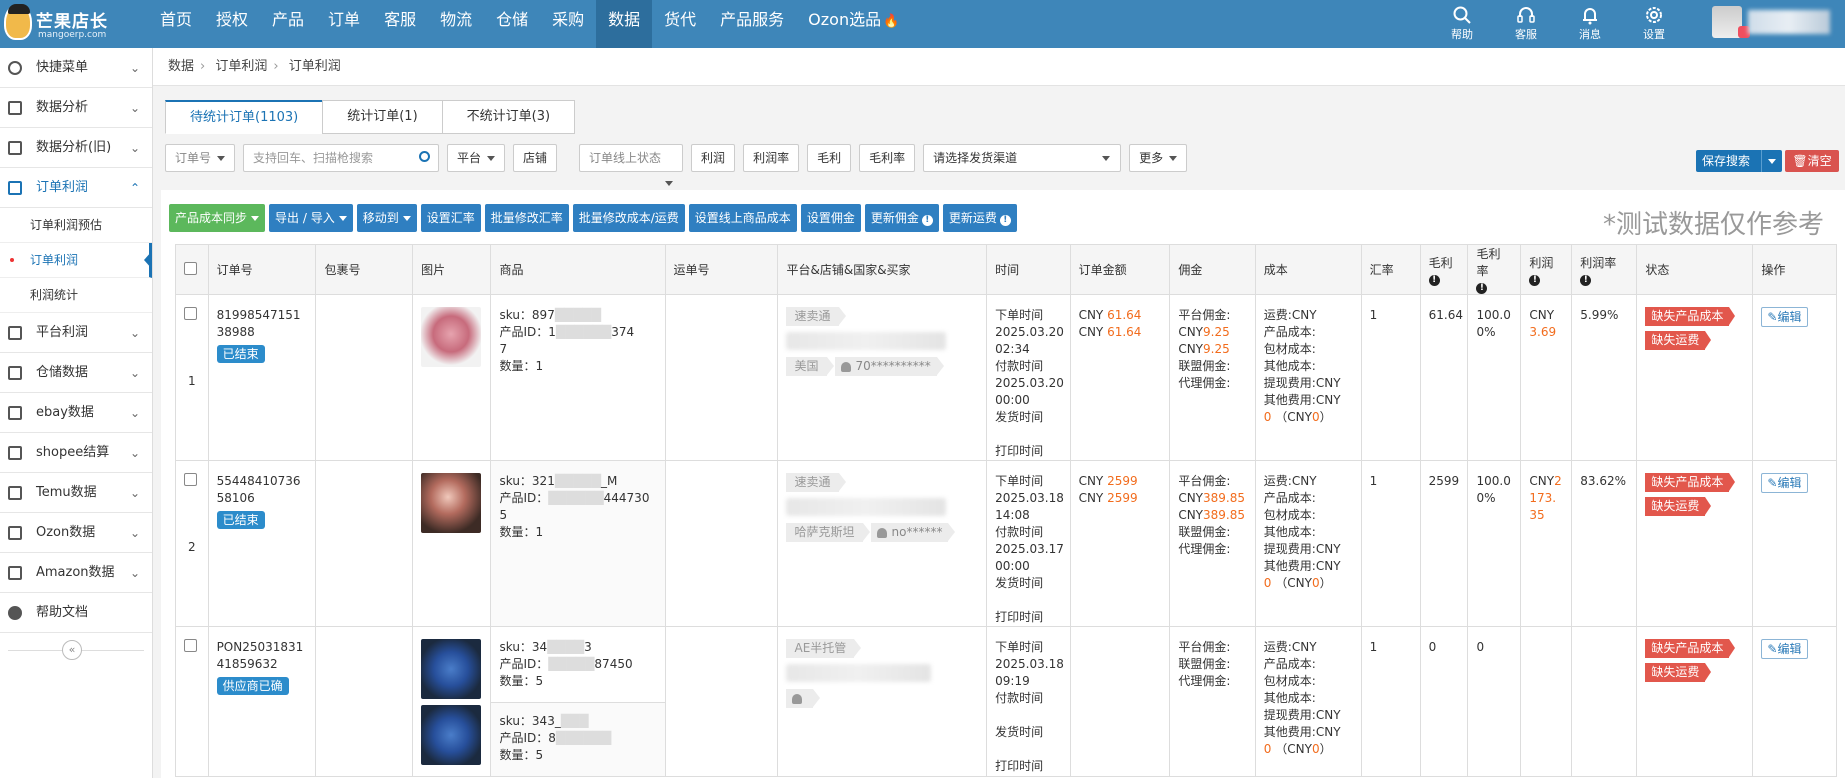 Image resolution: width=1845 pixels, height=778 pixels. Describe the element at coordinates (262, 656) in the screenshot. I see `order-no: PON2503183141859632` at that location.